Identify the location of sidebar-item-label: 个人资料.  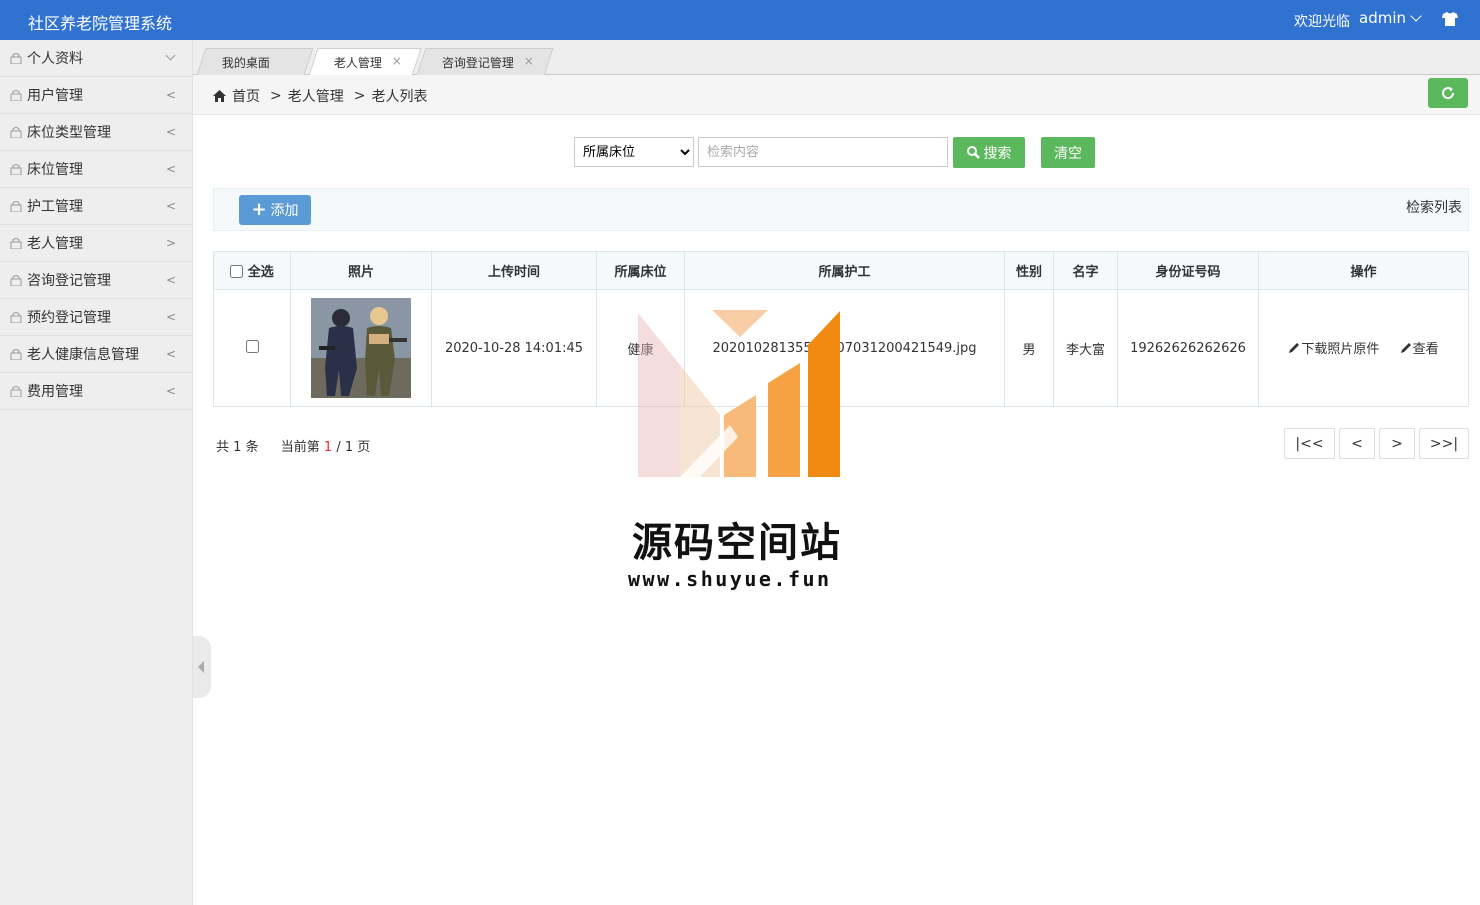
(55, 59).